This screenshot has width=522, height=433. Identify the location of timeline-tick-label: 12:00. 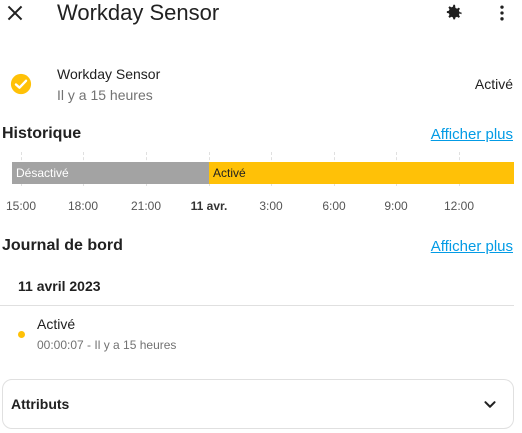
(459, 206).